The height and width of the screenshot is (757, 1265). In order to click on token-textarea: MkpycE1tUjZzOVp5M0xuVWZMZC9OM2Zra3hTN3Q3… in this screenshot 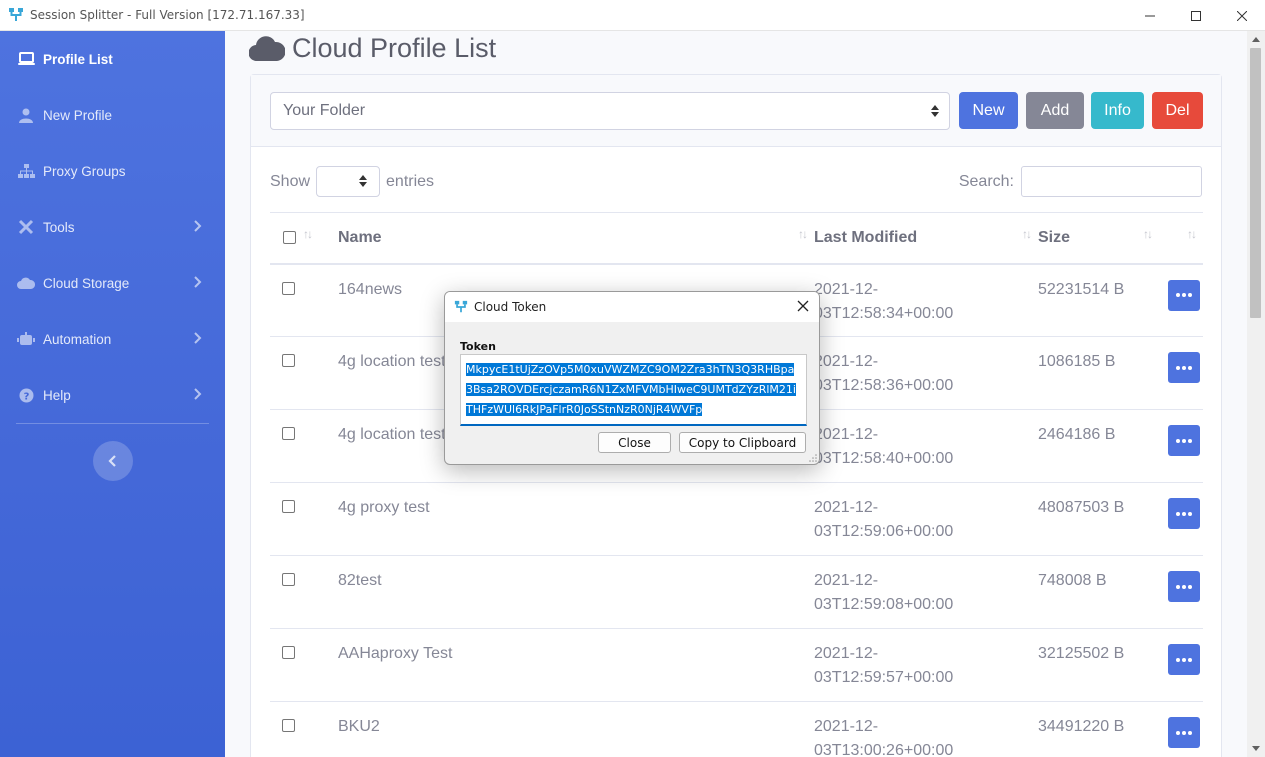, I will do `click(633, 390)`.